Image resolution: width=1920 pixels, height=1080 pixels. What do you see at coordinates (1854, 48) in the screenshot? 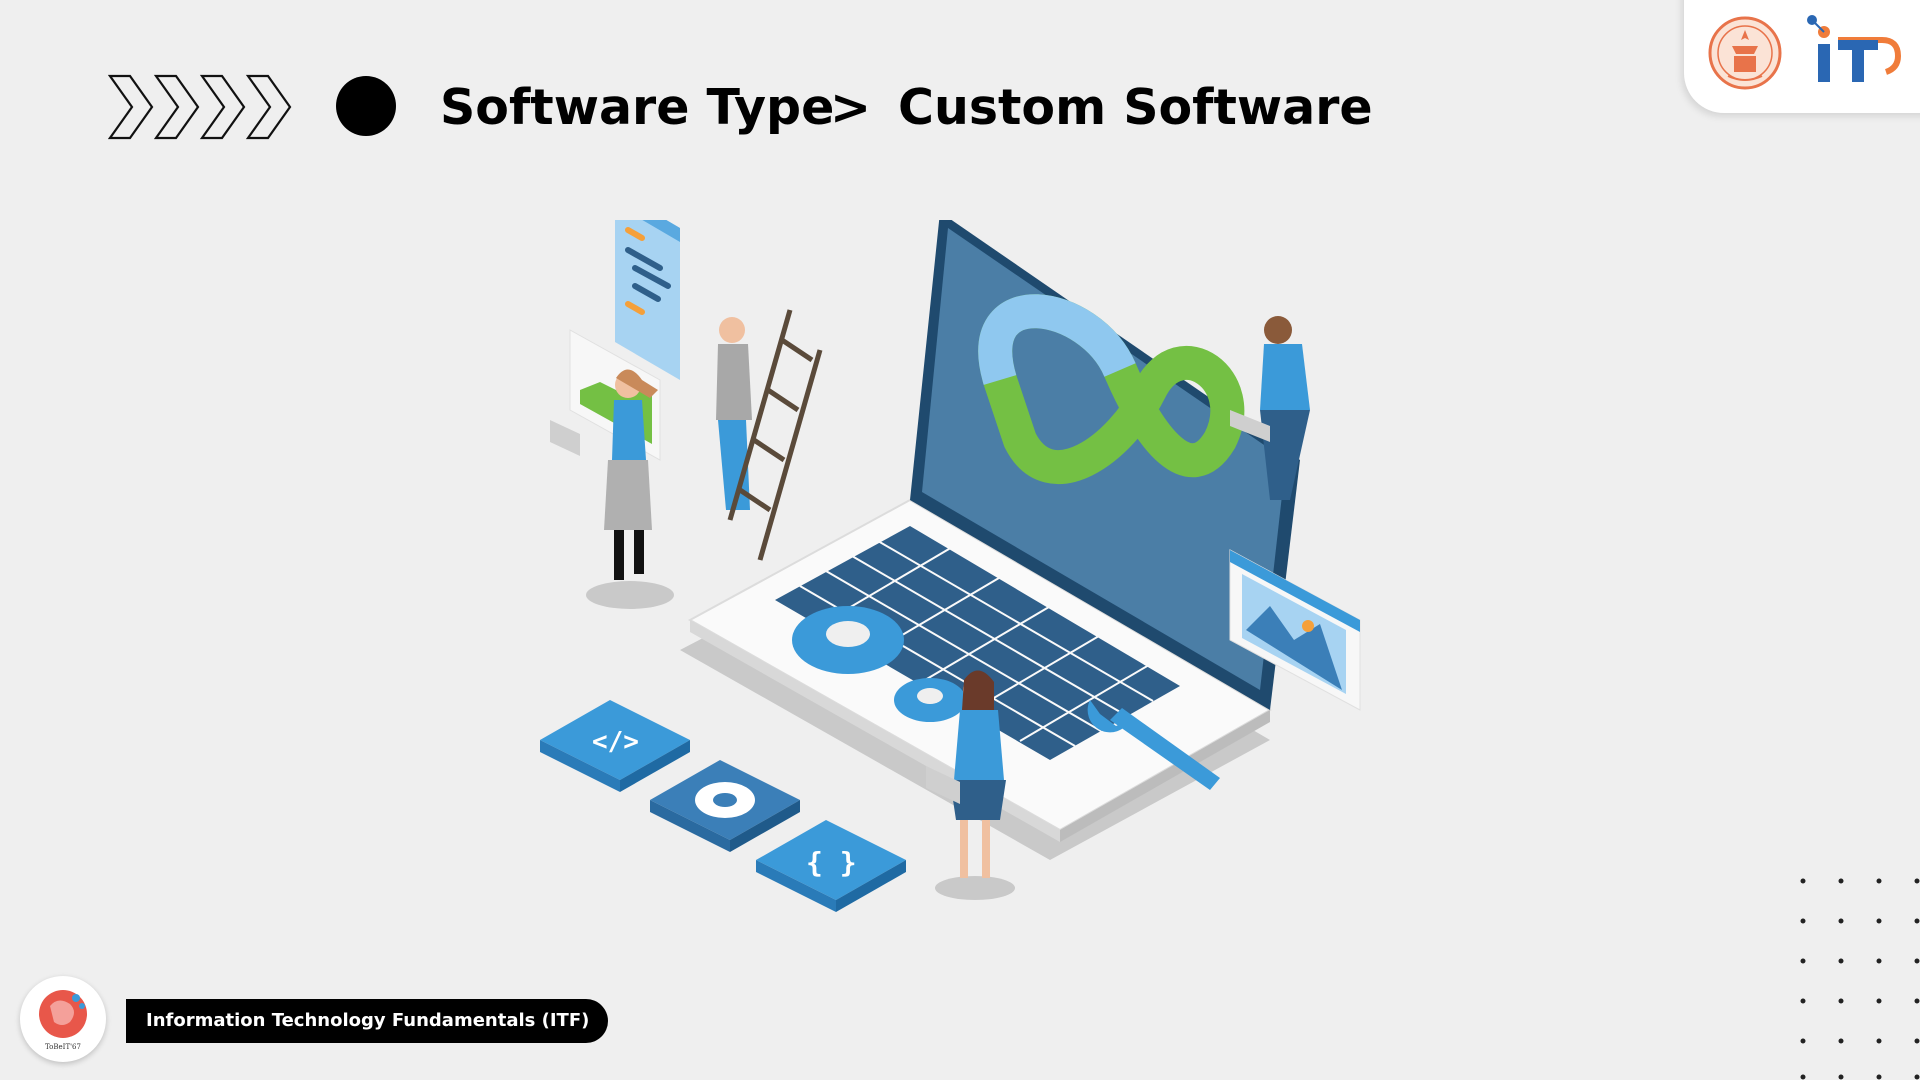
I see `it-logo-icon` at bounding box center [1854, 48].